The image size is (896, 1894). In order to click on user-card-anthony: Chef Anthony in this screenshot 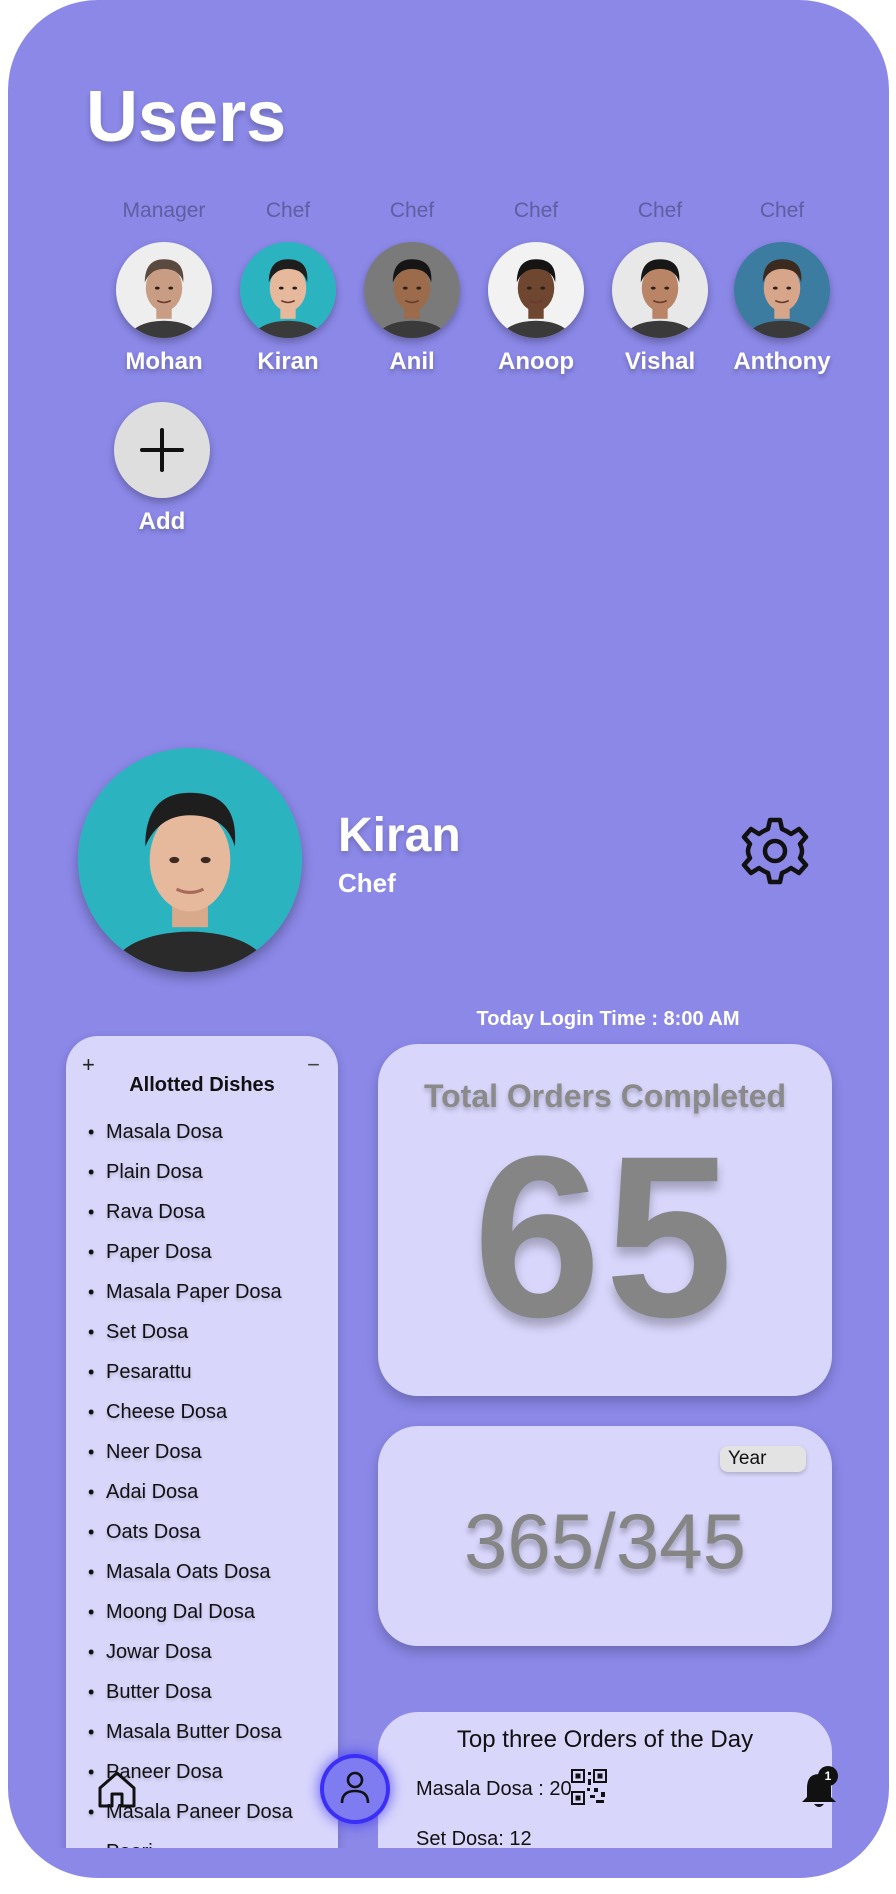, I will do `click(782, 287)`.